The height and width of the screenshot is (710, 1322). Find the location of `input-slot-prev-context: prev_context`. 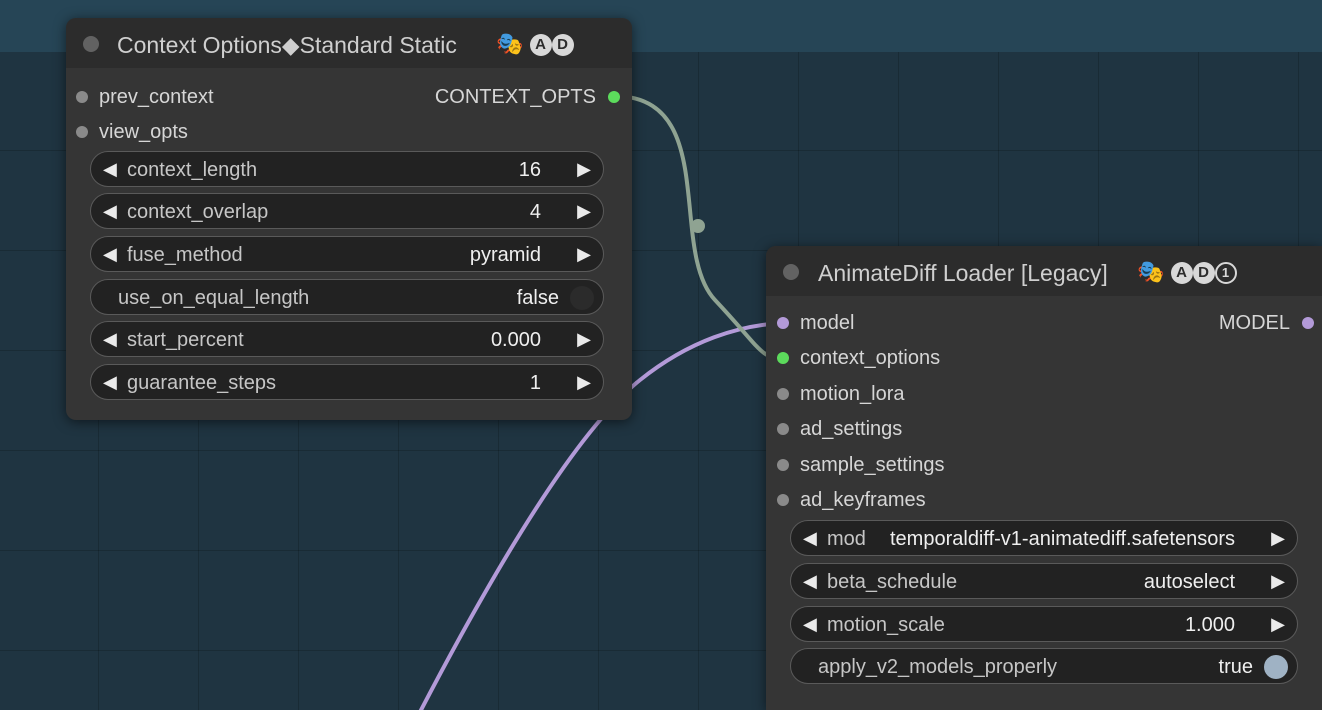

input-slot-prev-context: prev_context is located at coordinates (216, 97).